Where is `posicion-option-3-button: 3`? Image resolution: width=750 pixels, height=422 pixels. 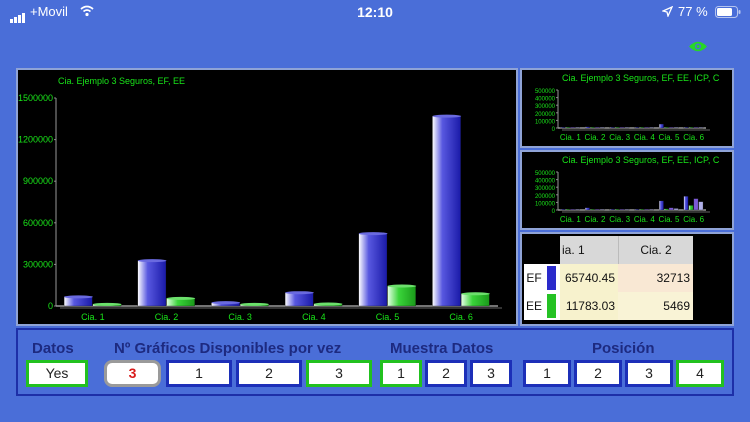
posicion-option-3-button: 3 is located at coordinates (649, 373).